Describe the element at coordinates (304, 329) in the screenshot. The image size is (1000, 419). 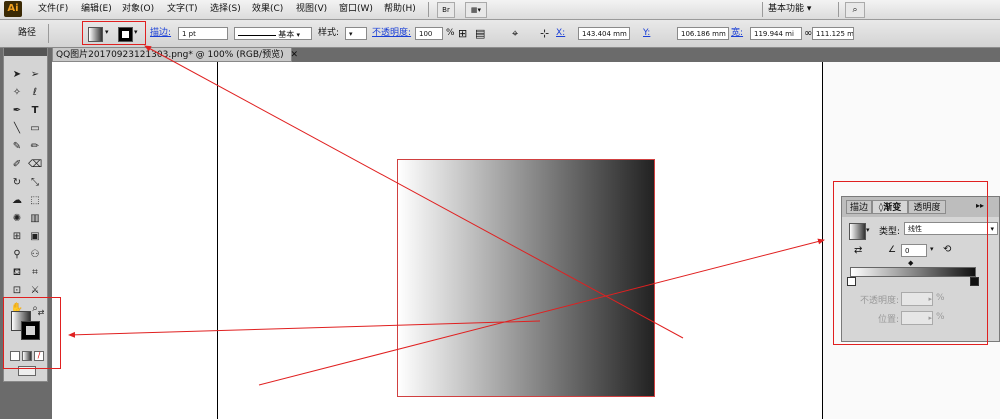
I see `arrow-to-toolbox-fill` at that location.